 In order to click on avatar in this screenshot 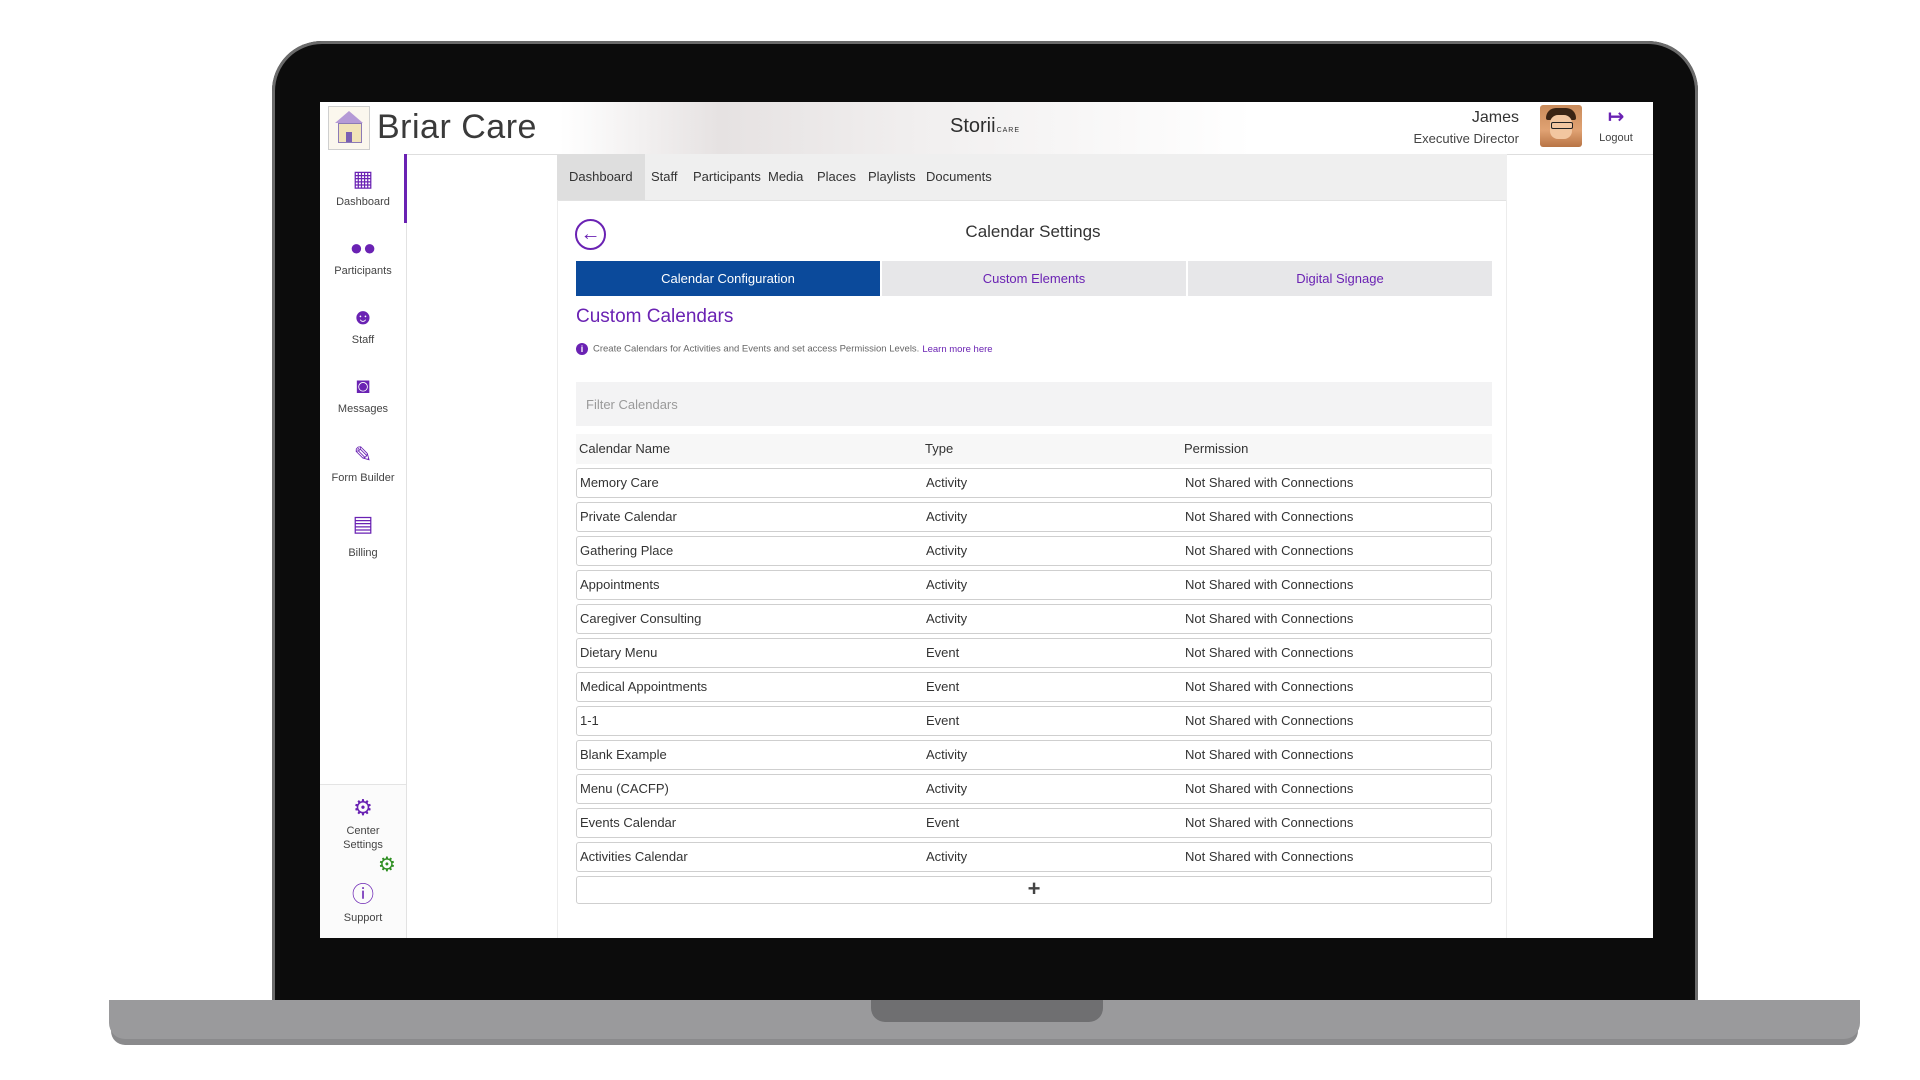, I will do `click(1561, 126)`.